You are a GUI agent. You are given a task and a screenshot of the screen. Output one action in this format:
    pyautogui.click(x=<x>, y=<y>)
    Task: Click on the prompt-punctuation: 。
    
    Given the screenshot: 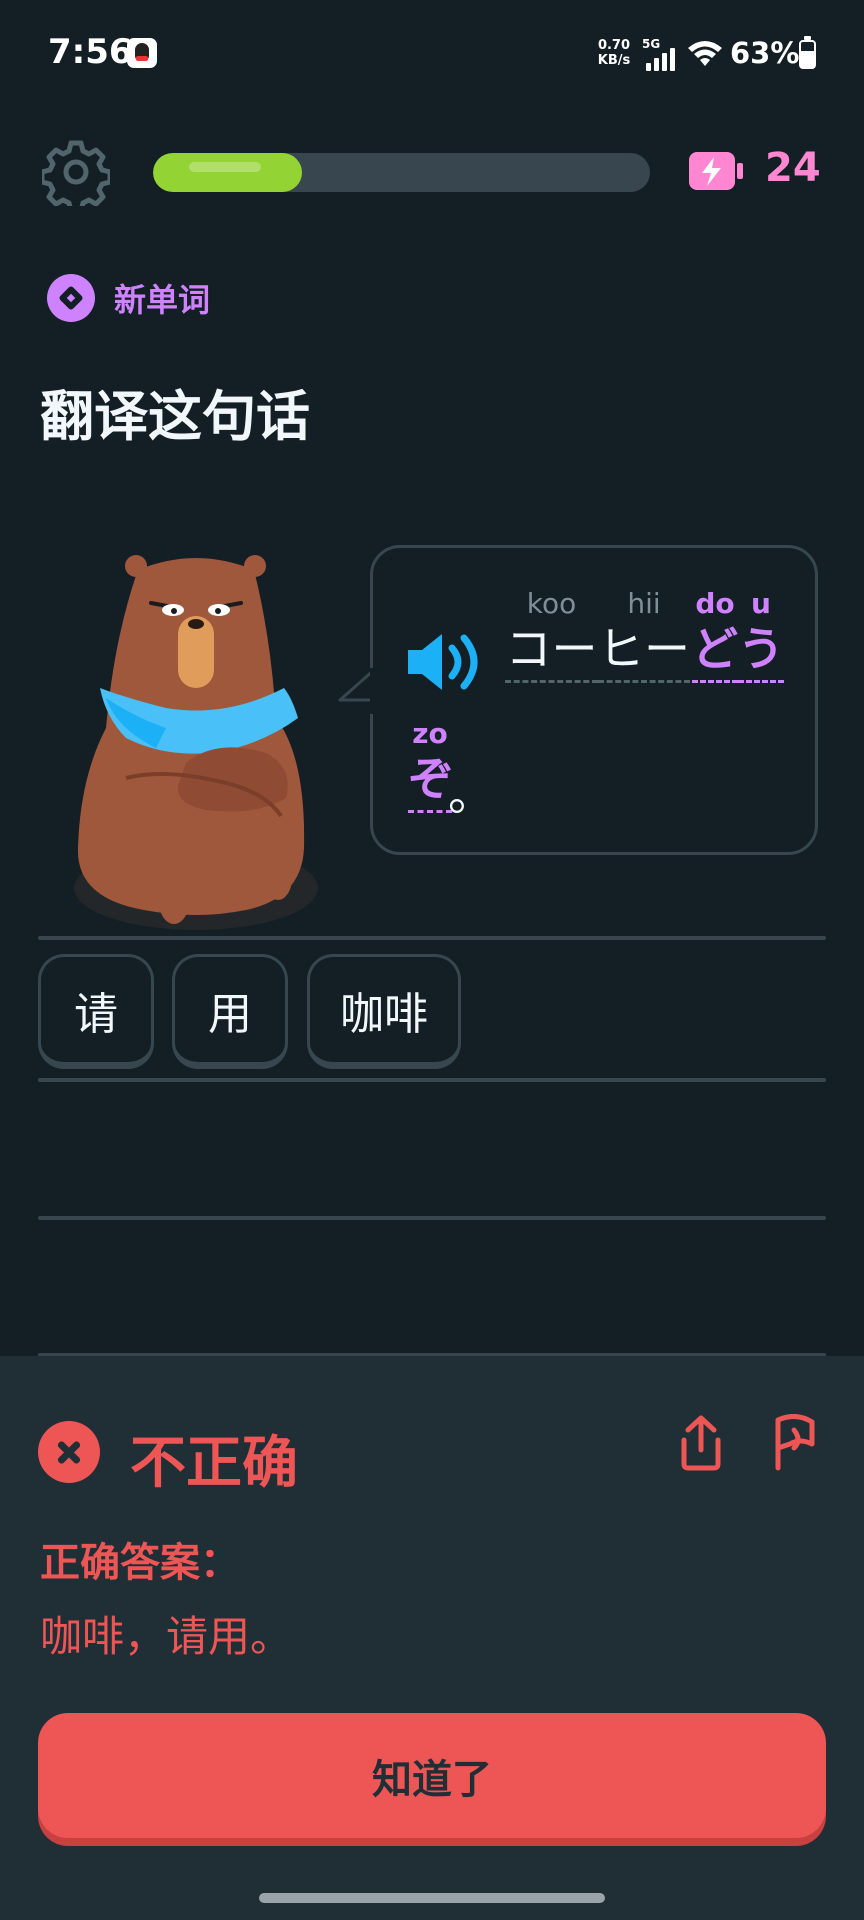 What is the action you would take?
    pyautogui.click(x=471, y=794)
    